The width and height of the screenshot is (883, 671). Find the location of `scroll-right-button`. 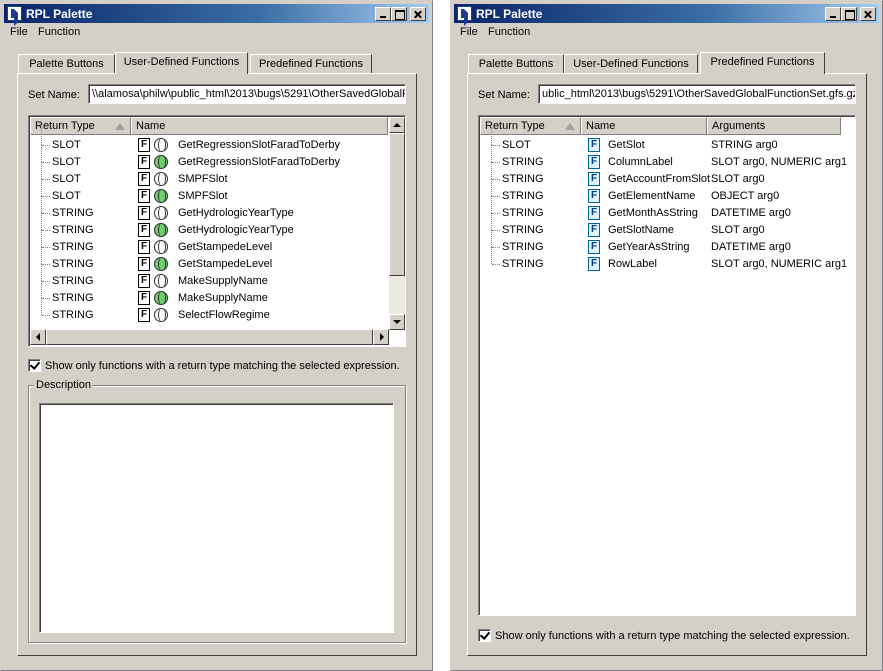

scroll-right-button is located at coordinates (381, 337).